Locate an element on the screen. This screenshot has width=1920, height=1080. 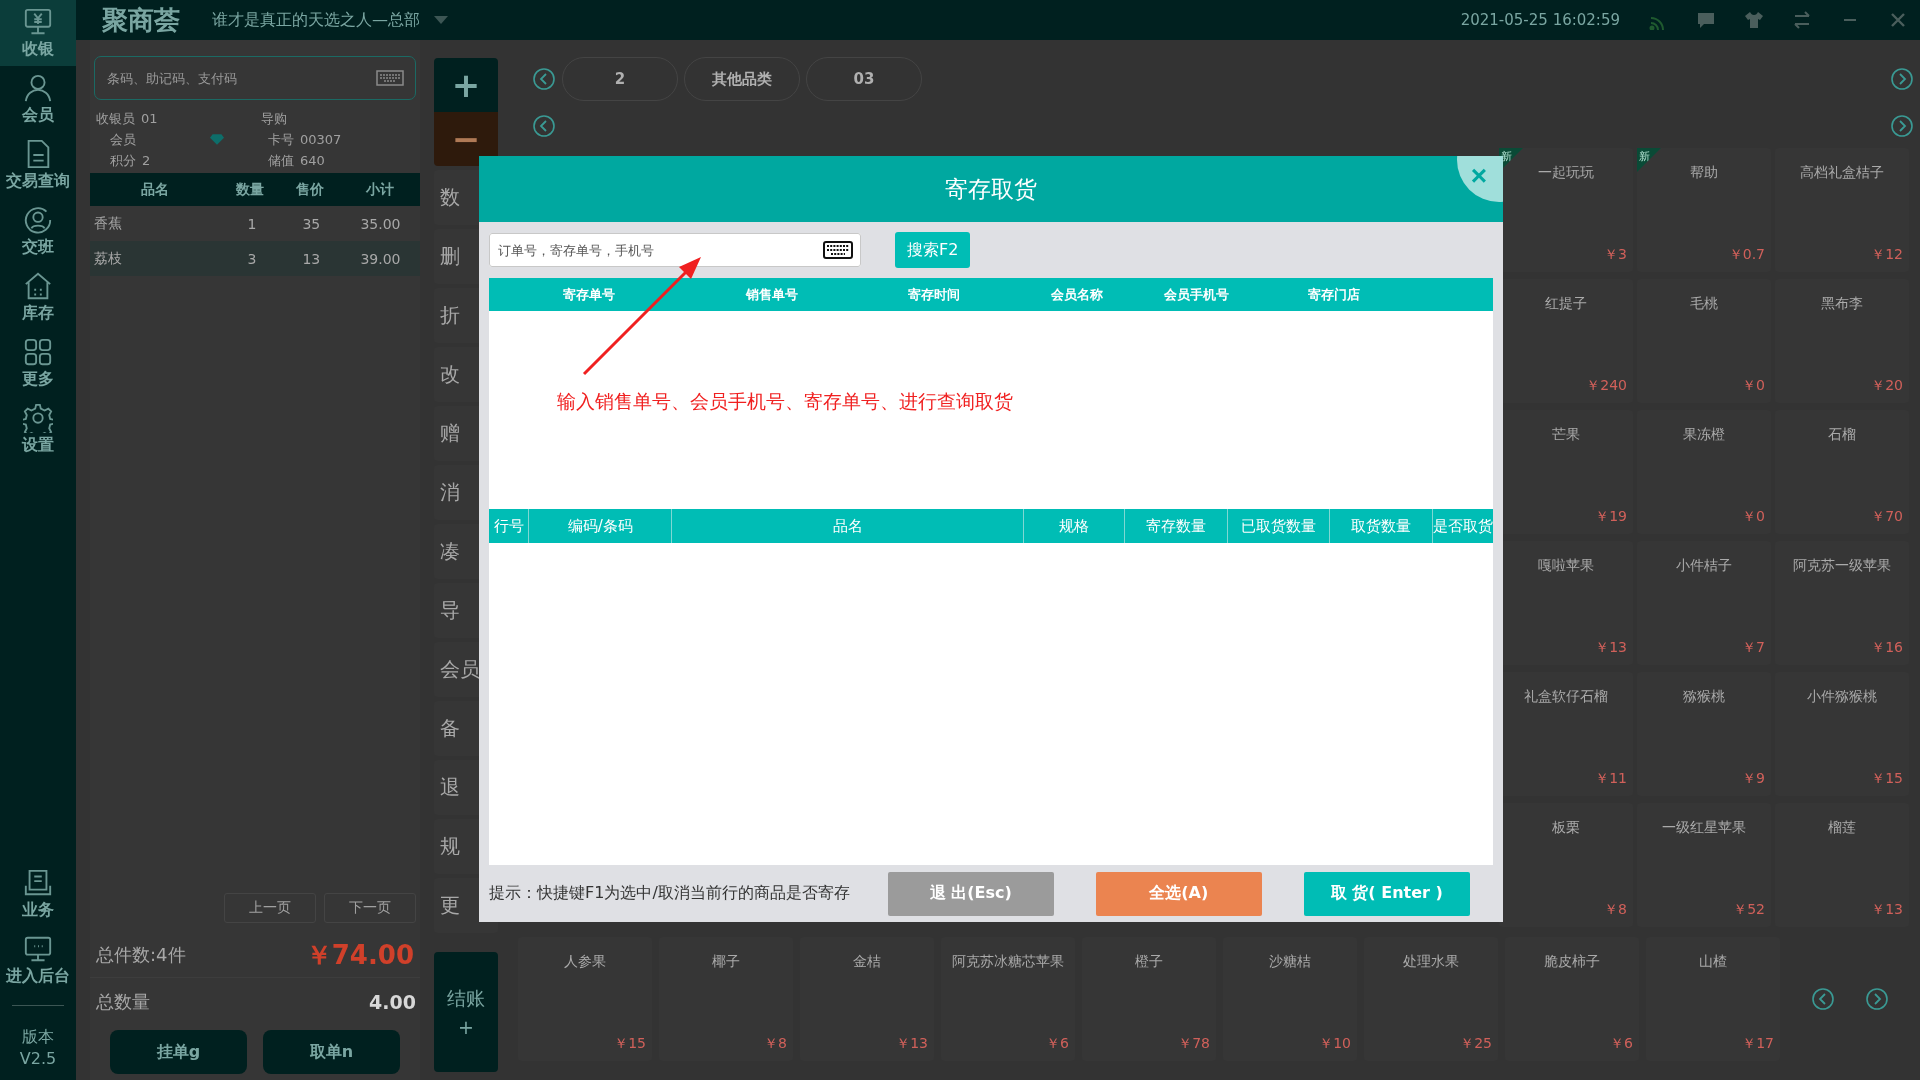
info-label: 会员 is located at coordinates (123, 139).